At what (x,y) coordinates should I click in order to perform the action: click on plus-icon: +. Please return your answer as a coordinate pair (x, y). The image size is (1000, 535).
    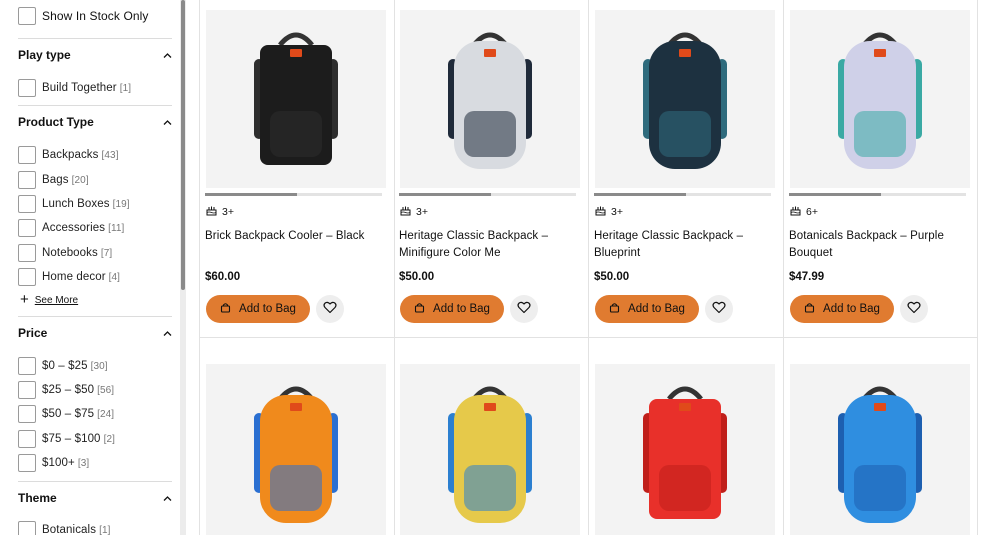
    Looking at the image, I should click on (24, 299).